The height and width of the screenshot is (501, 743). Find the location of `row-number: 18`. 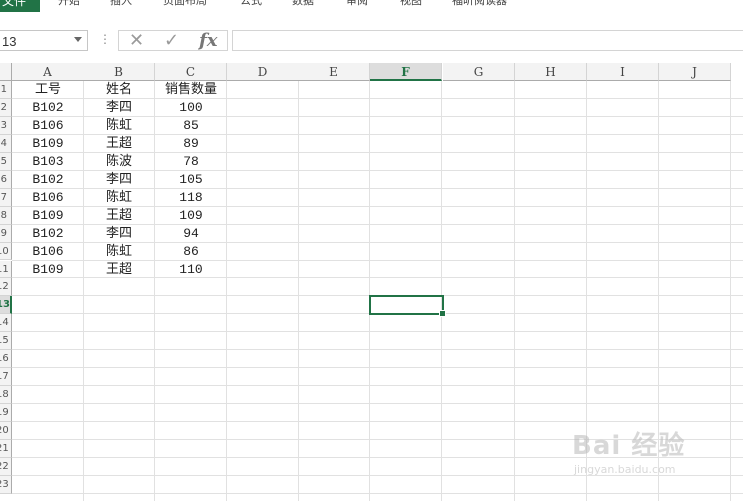

row-number: 18 is located at coordinates (4, 395).